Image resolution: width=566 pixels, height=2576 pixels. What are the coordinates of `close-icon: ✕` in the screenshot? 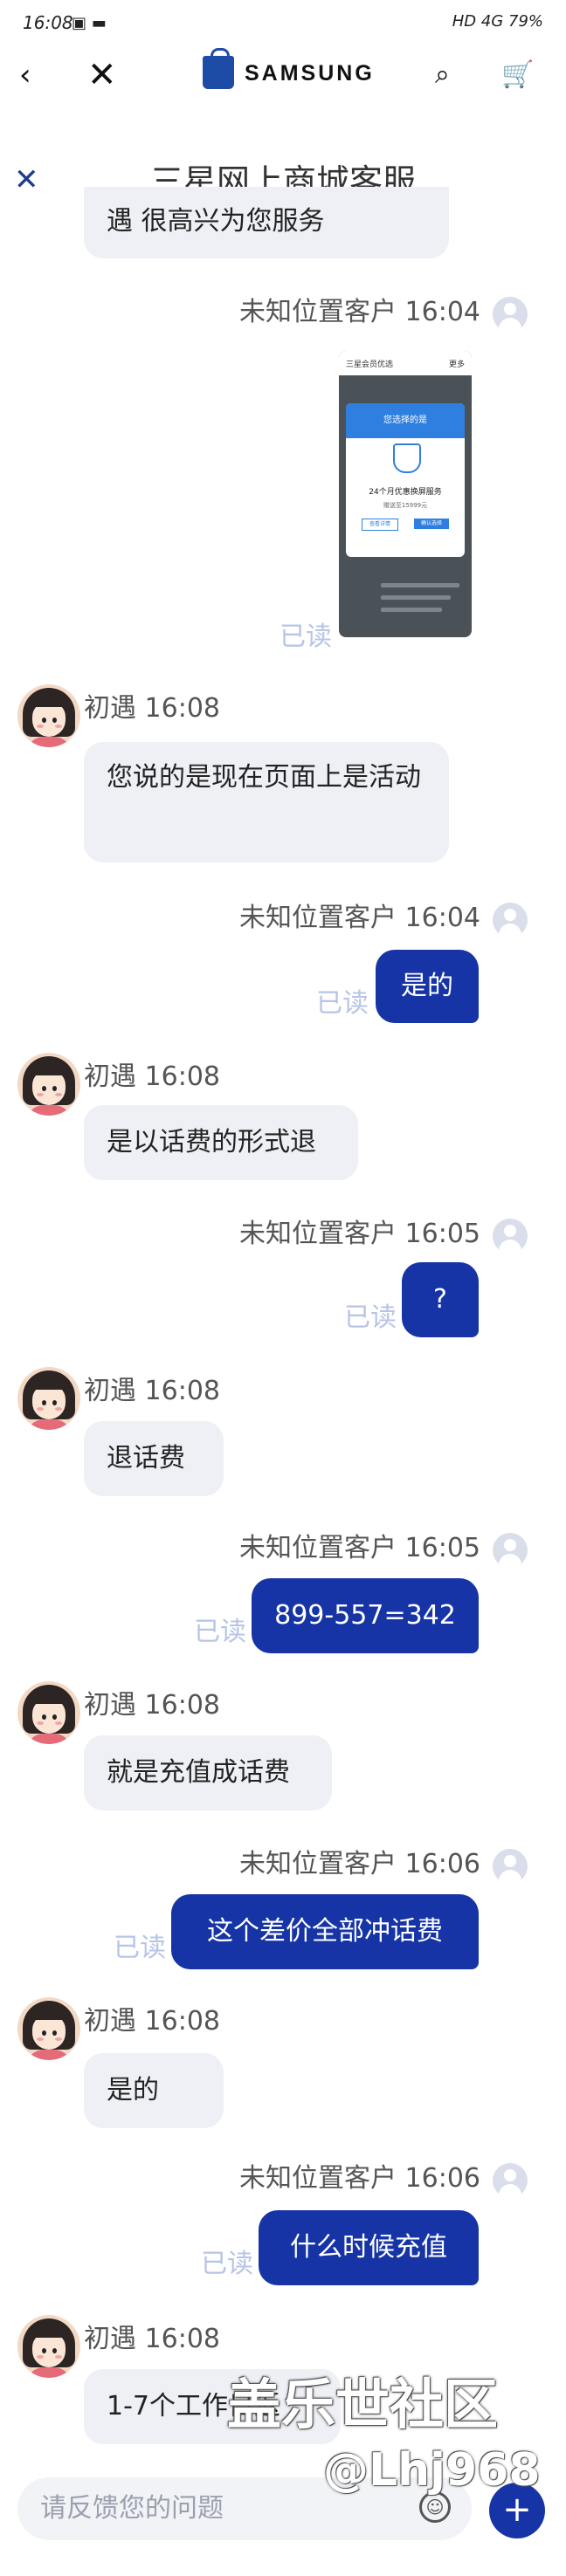 It's located at (102, 75).